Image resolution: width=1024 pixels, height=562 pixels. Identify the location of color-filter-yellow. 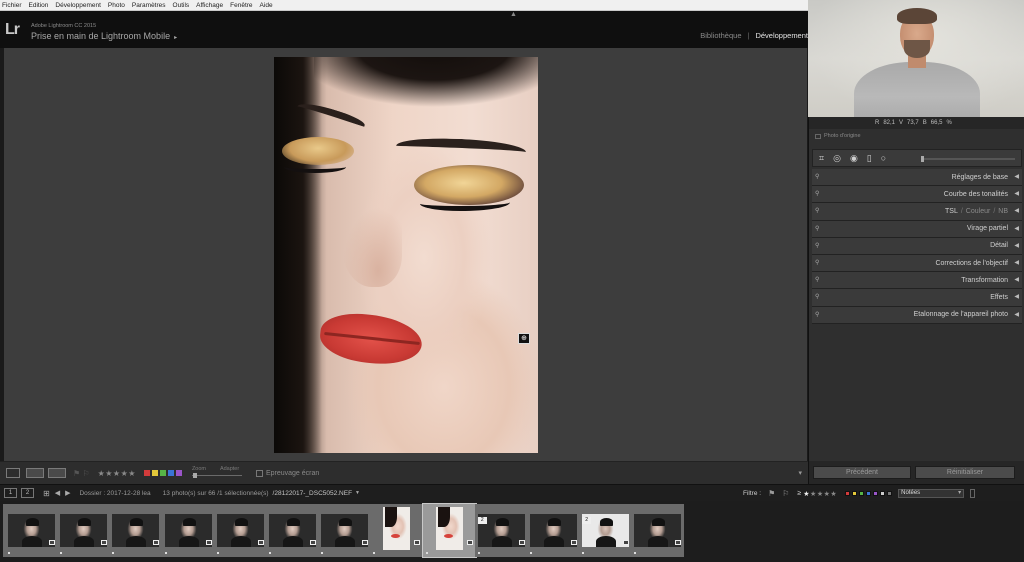
(855, 493).